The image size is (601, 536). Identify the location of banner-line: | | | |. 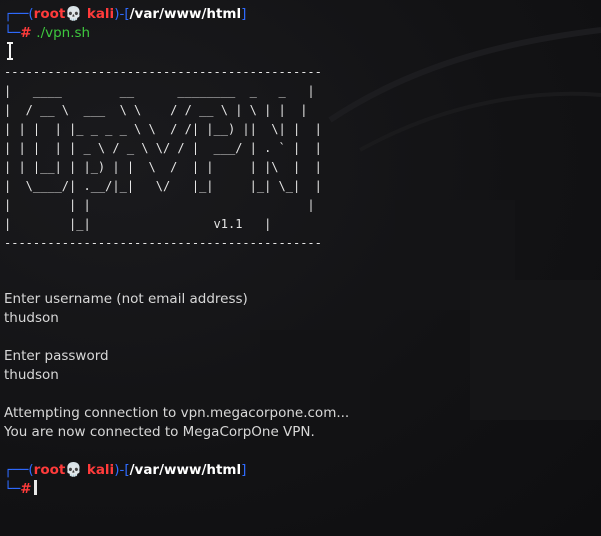
(159, 205).